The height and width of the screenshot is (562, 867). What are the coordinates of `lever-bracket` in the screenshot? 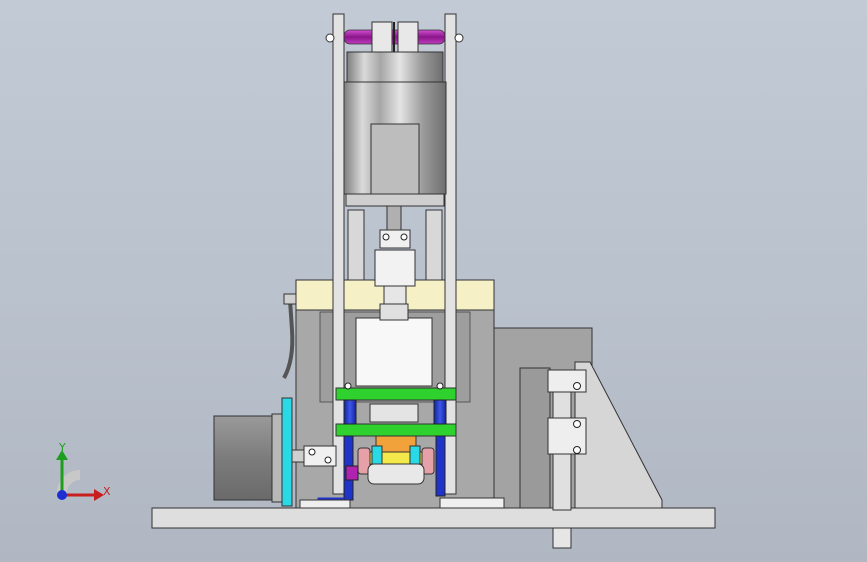 It's located at (290, 299).